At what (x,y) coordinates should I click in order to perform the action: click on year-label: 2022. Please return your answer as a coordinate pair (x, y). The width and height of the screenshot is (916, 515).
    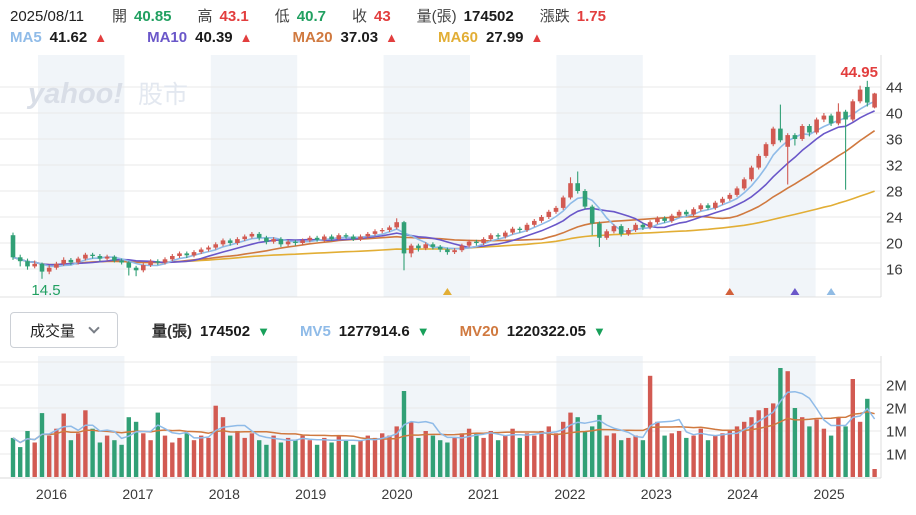
    Looking at the image, I should click on (570, 494).